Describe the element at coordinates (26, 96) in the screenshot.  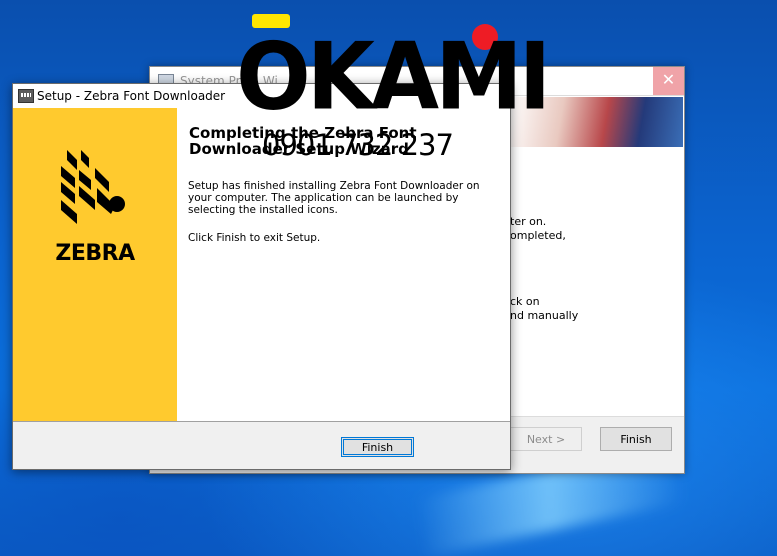
I see `setup-app-icon` at that location.